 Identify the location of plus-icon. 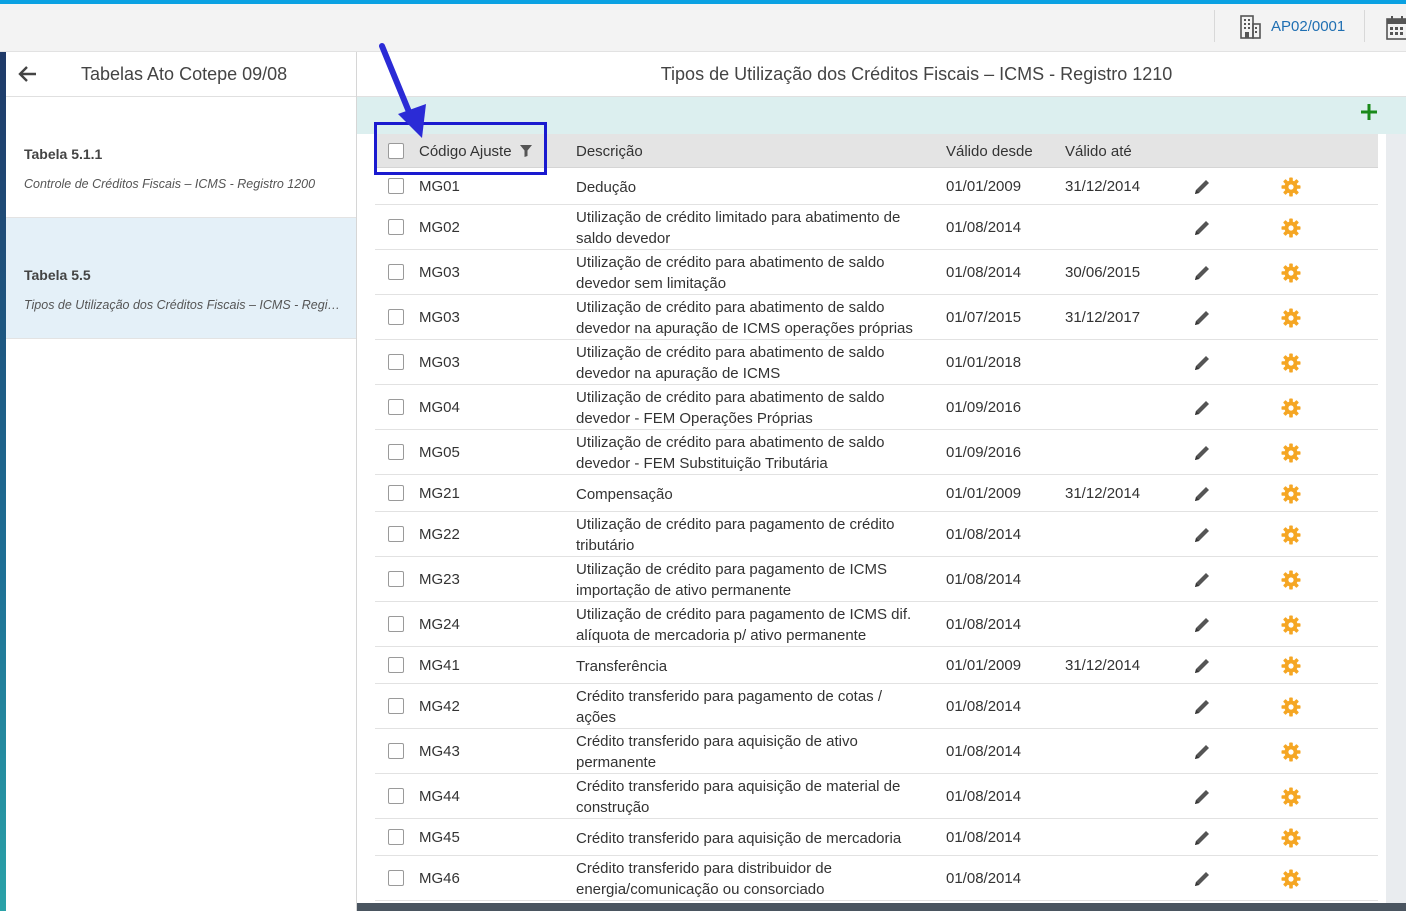
(1369, 112).